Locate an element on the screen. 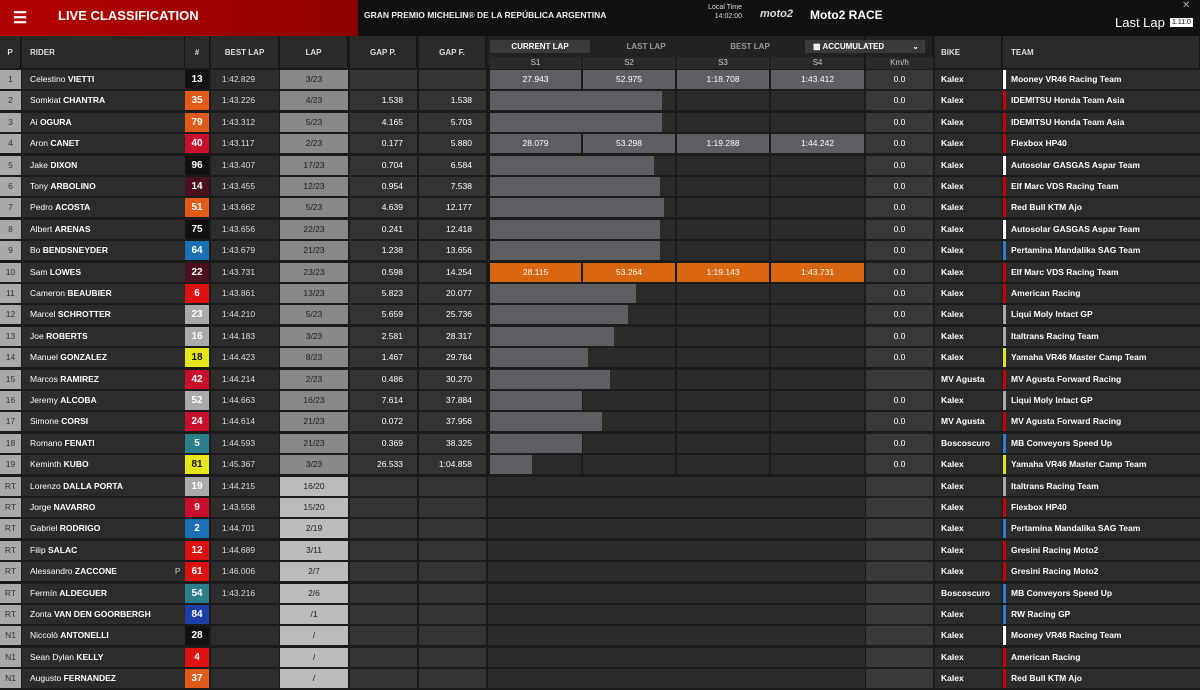 This screenshot has height=690, width=1200. best-lap: 1:43.662 is located at coordinates (245, 208).